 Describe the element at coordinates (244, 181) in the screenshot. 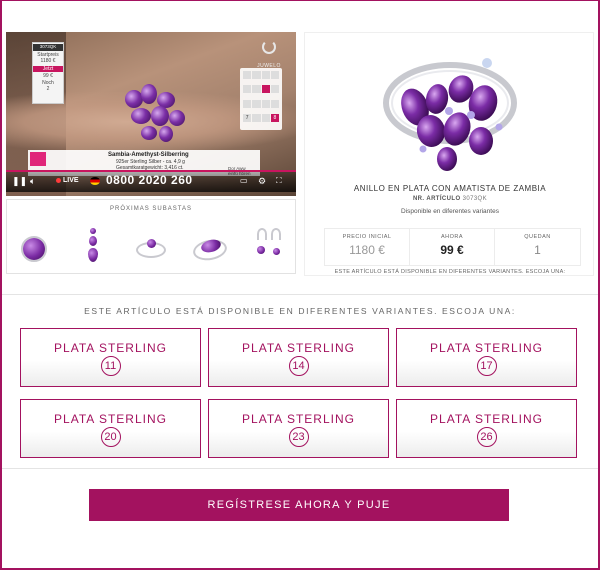

I see `cast-icon: ▭` at that location.